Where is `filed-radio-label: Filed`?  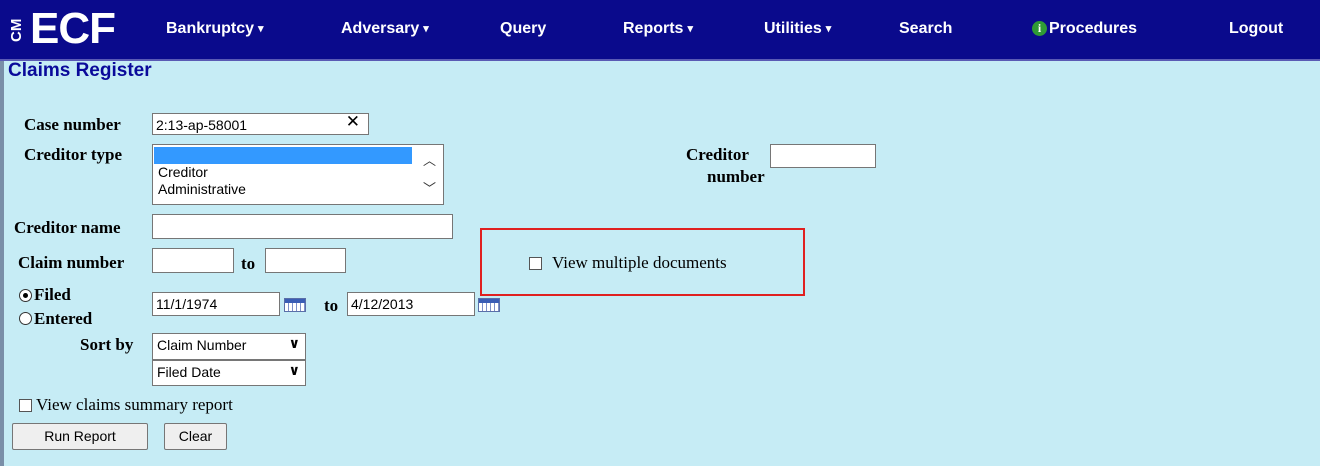
filed-radio-label: Filed is located at coordinates (52, 294).